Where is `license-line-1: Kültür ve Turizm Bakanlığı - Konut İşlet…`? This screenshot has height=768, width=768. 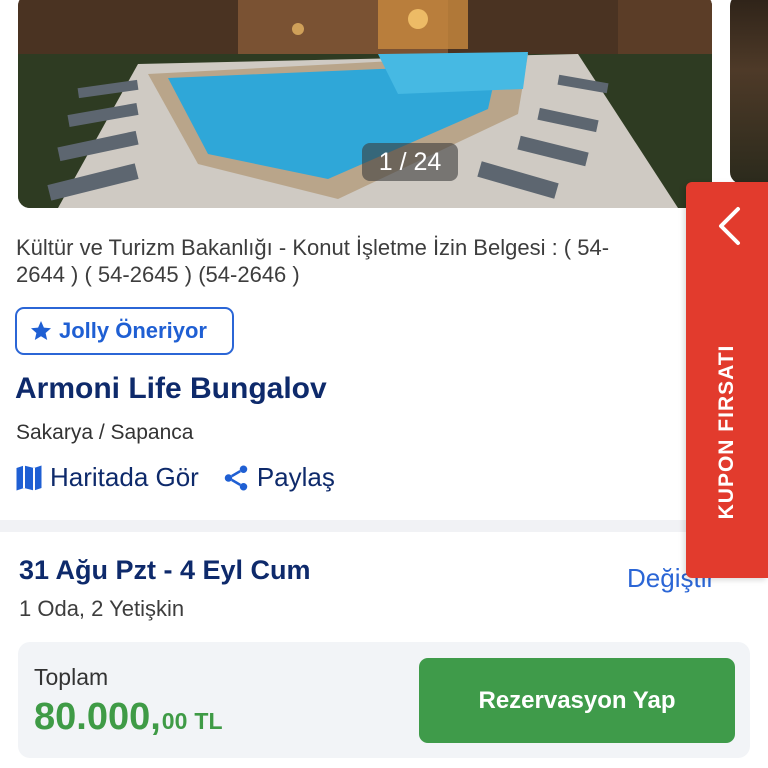
license-line-1: Kültür ve Turizm Bakanlığı - Konut İşlet… is located at coordinates (313, 247).